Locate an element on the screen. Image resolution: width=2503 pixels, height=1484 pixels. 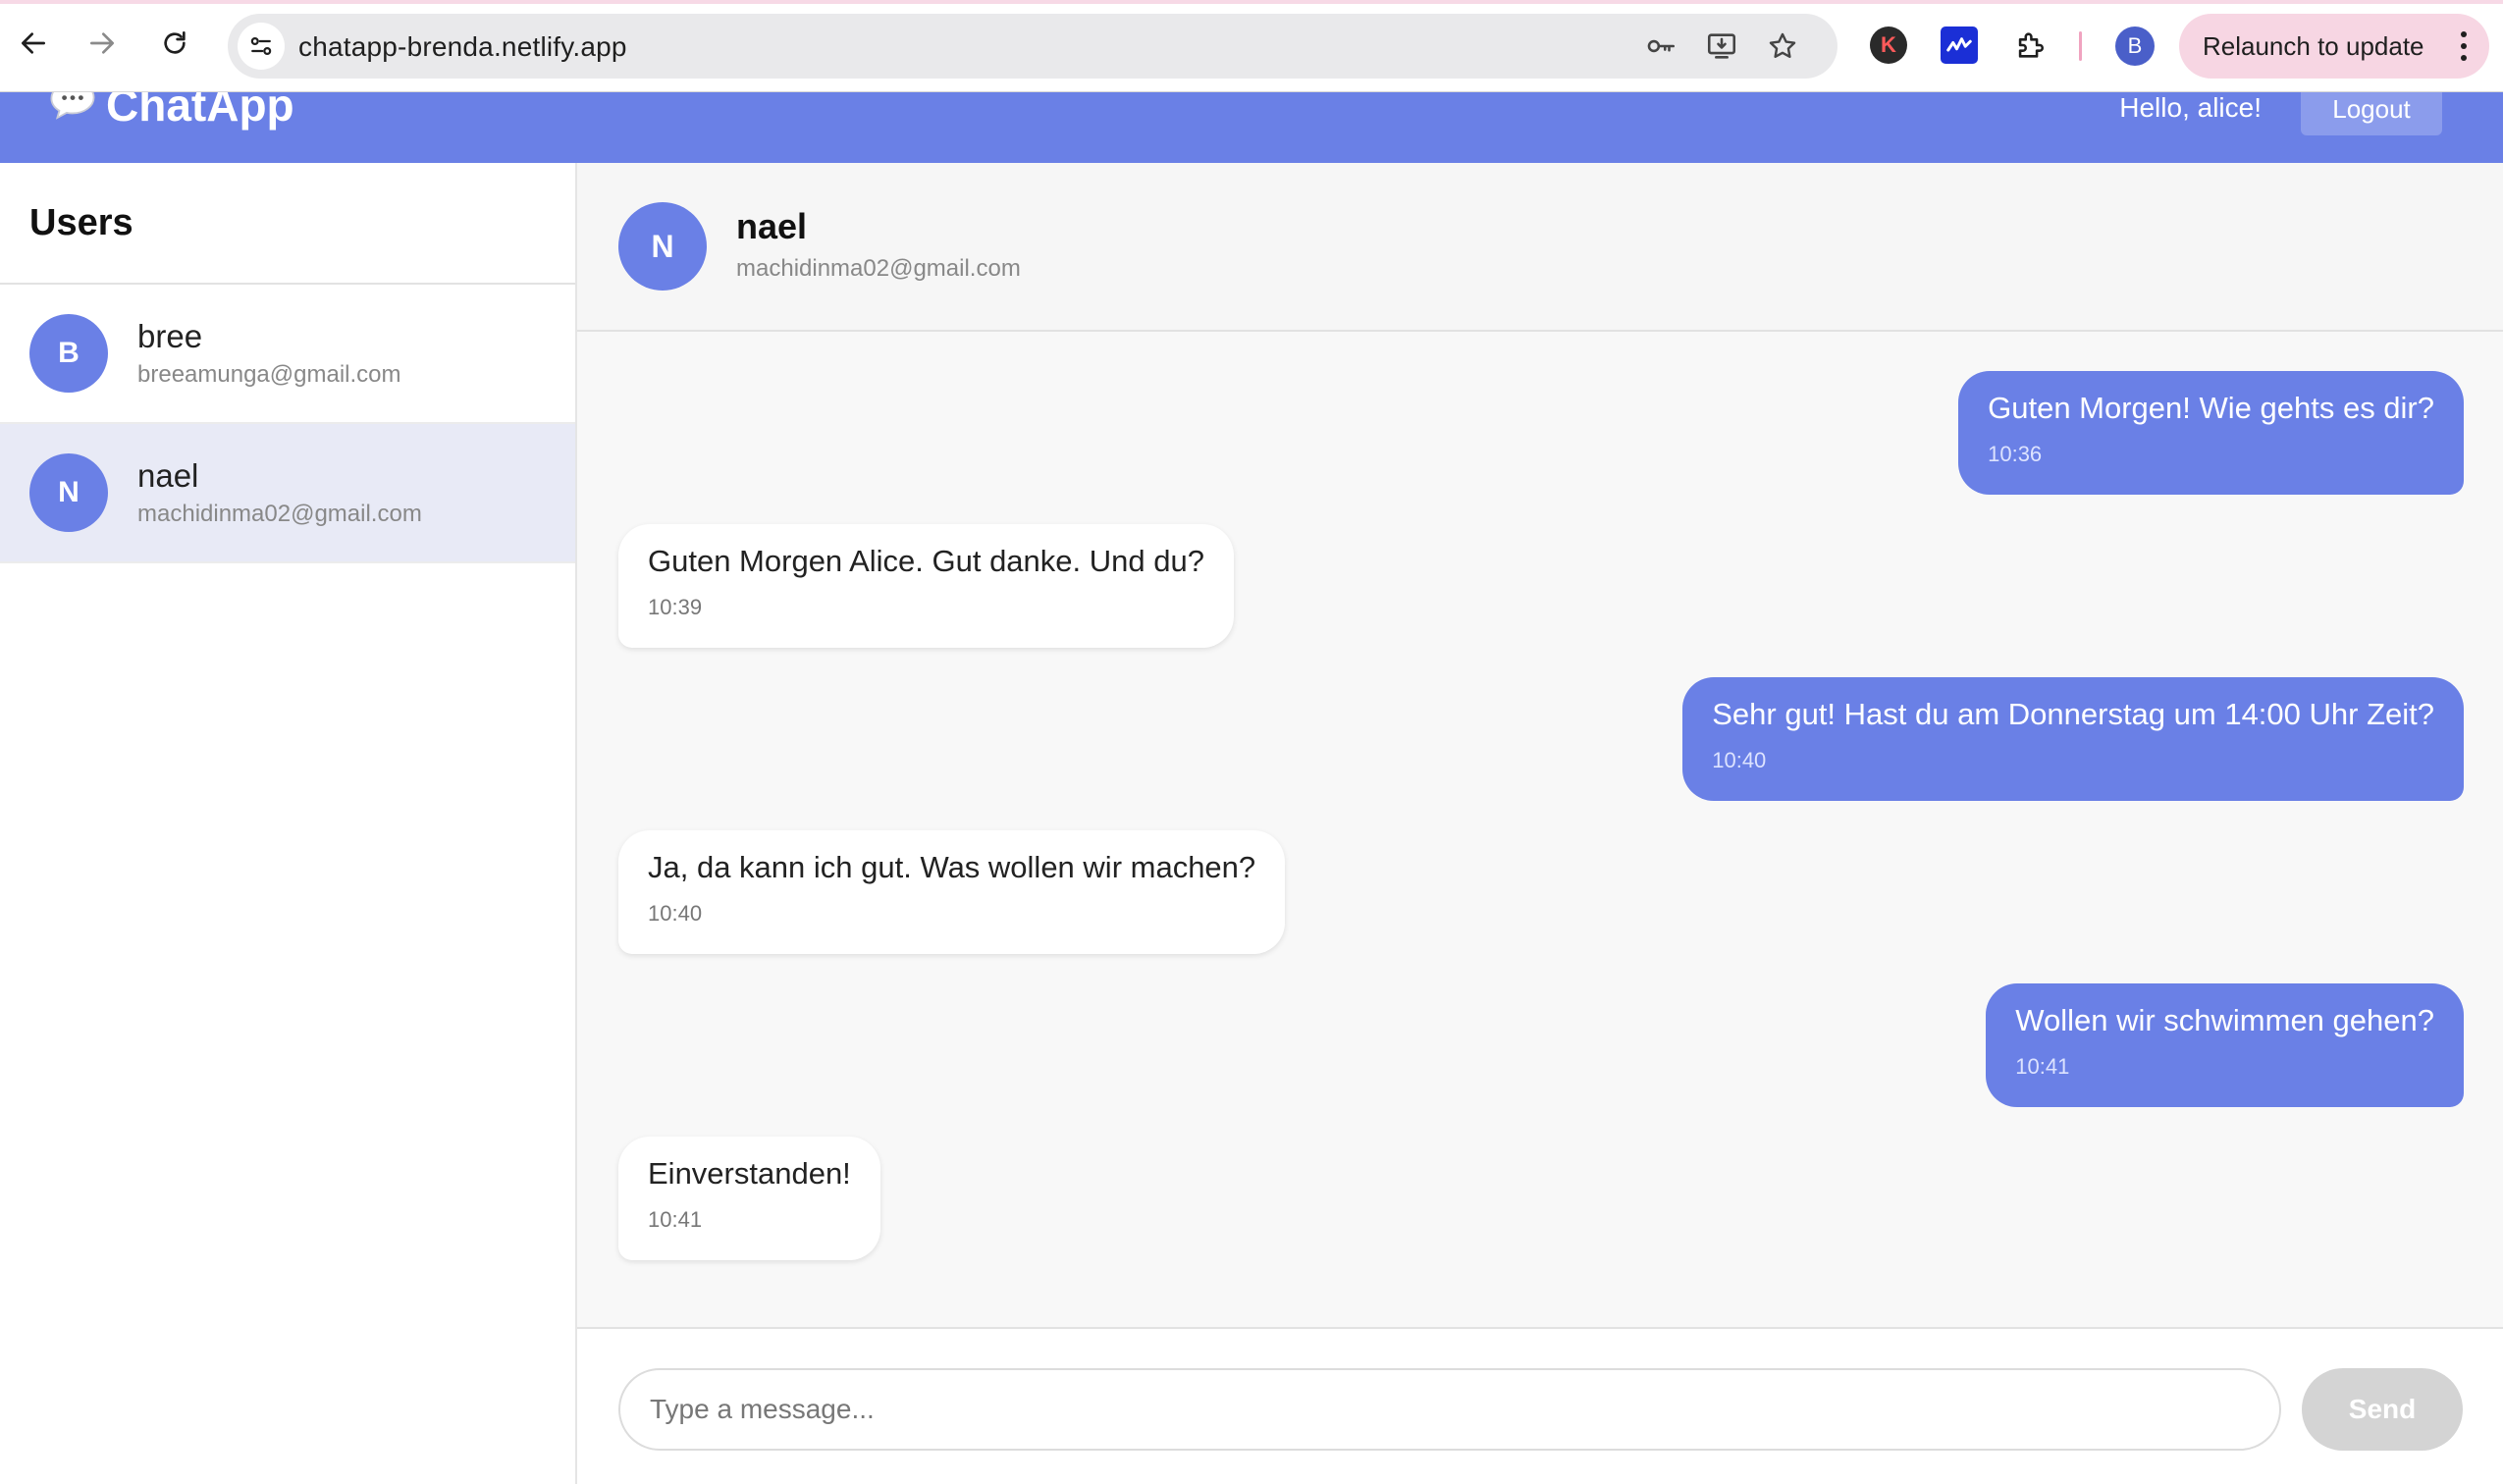
site-info-icon is located at coordinates (262, 46).